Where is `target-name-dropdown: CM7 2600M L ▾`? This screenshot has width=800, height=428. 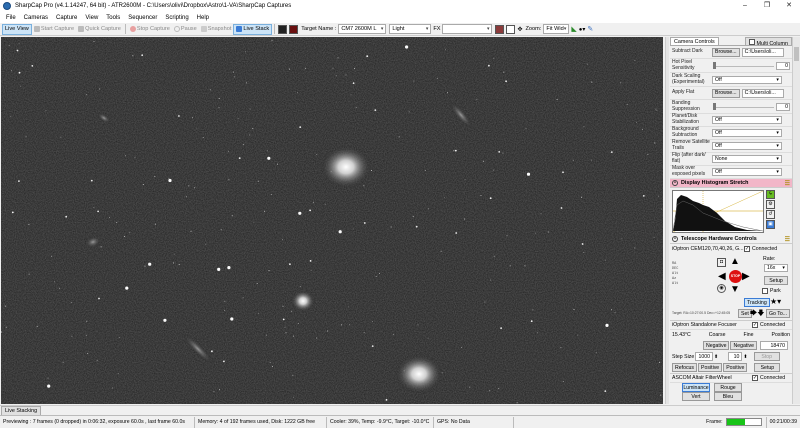 target-name-dropdown: CM7 2600M L ▾ is located at coordinates (362, 29).